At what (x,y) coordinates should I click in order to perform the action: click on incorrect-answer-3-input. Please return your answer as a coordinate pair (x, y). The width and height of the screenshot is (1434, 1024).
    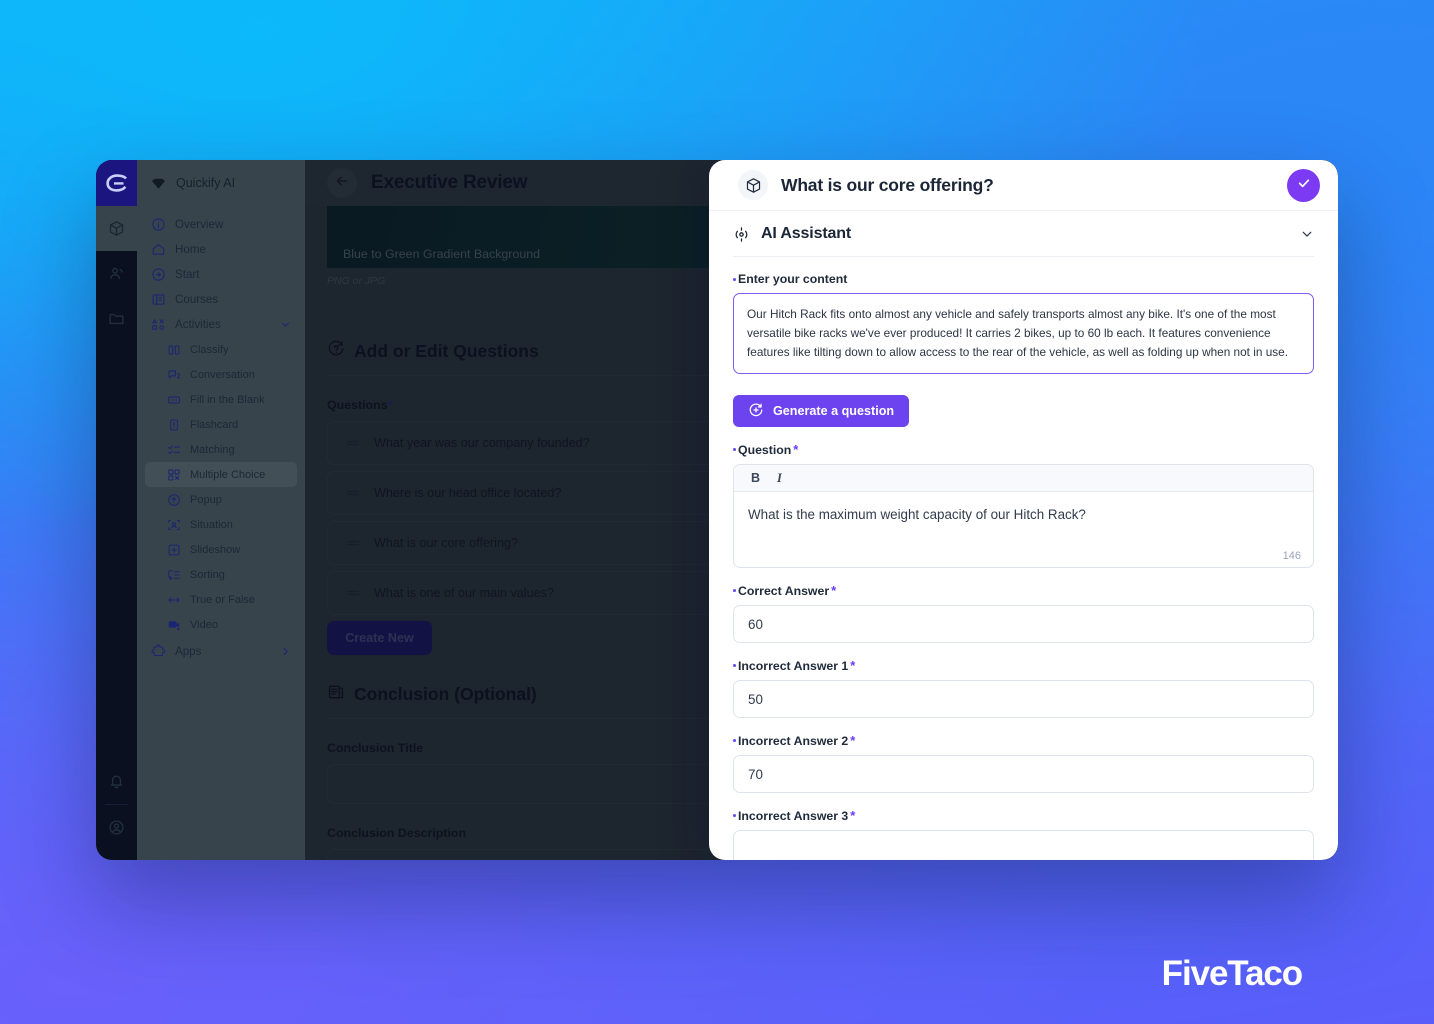
    Looking at the image, I should click on (1023, 845).